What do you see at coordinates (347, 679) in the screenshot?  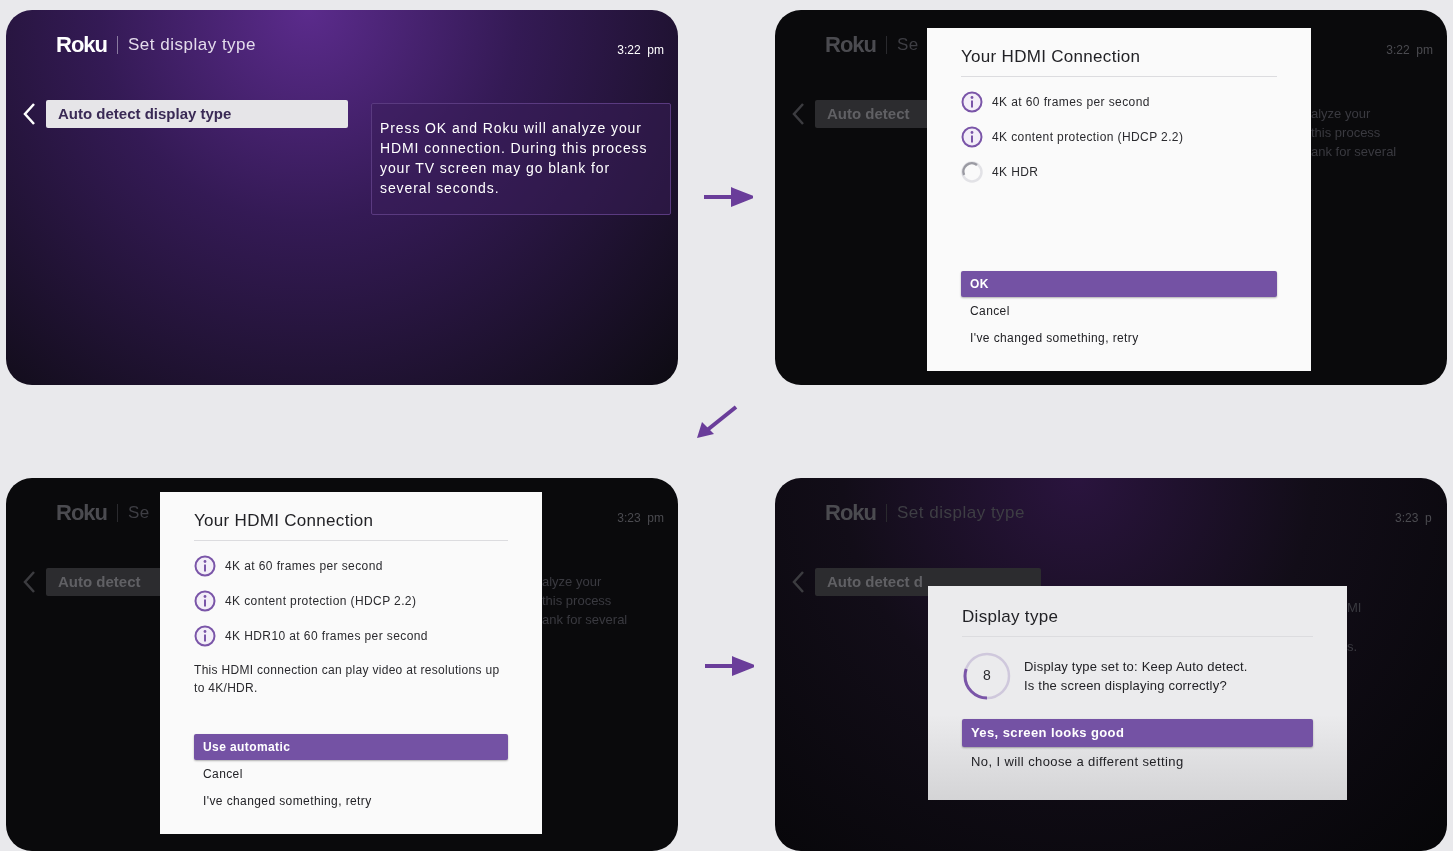 I see `result-message: This HDMI connection can play video at resolutions up to 4K/HDR.` at bounding box center [347, 679].